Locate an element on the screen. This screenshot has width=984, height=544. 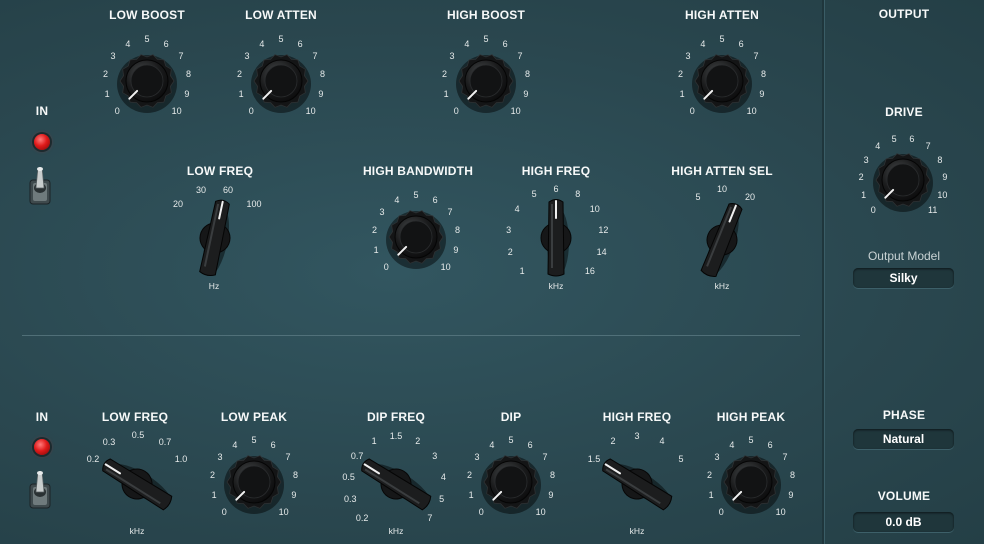
low-peak-knob is located at coordinates (254, 482).